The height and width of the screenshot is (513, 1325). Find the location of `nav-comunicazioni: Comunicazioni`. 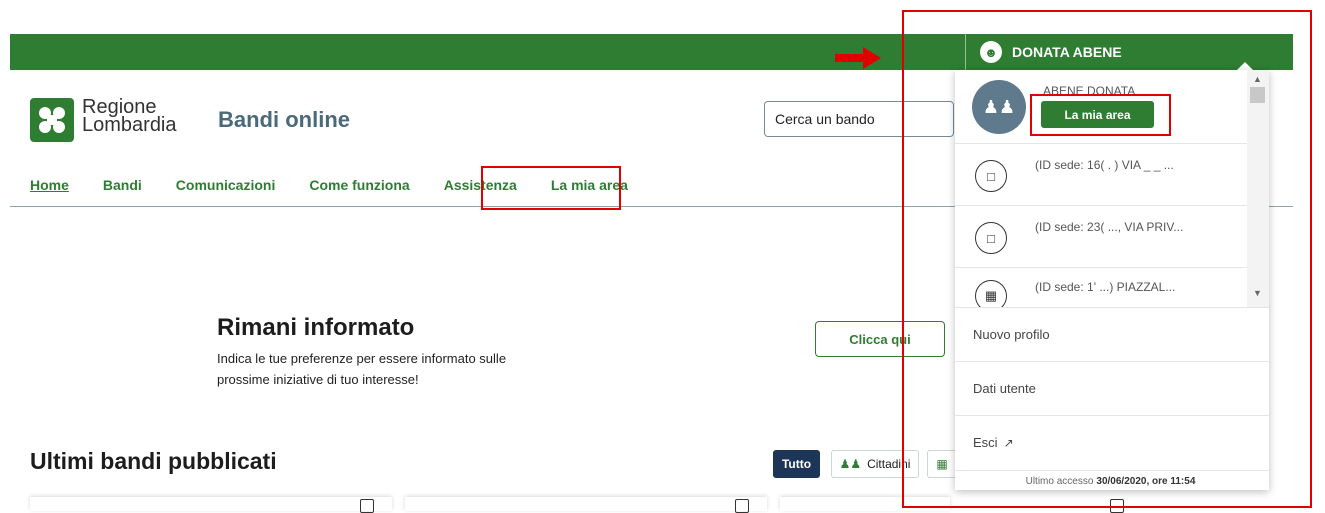

nav-comunicazioni: Comunicazioni is located at coordinates (226, 185).